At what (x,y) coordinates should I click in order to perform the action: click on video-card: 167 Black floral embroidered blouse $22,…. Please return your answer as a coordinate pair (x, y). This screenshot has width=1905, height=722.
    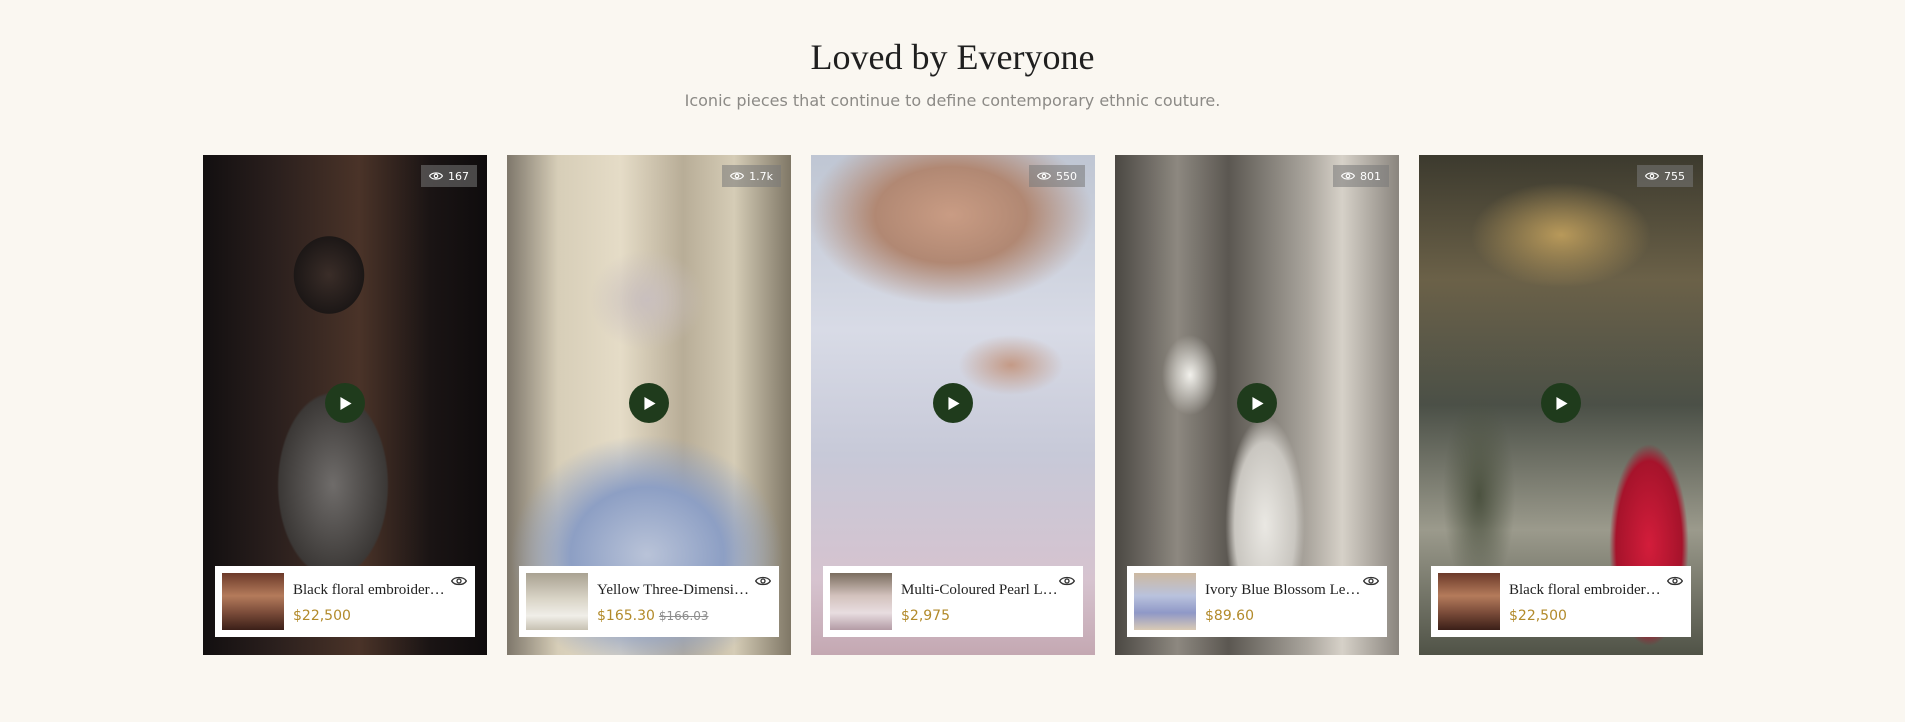
    Looking at the image, I should click on (345, 405).